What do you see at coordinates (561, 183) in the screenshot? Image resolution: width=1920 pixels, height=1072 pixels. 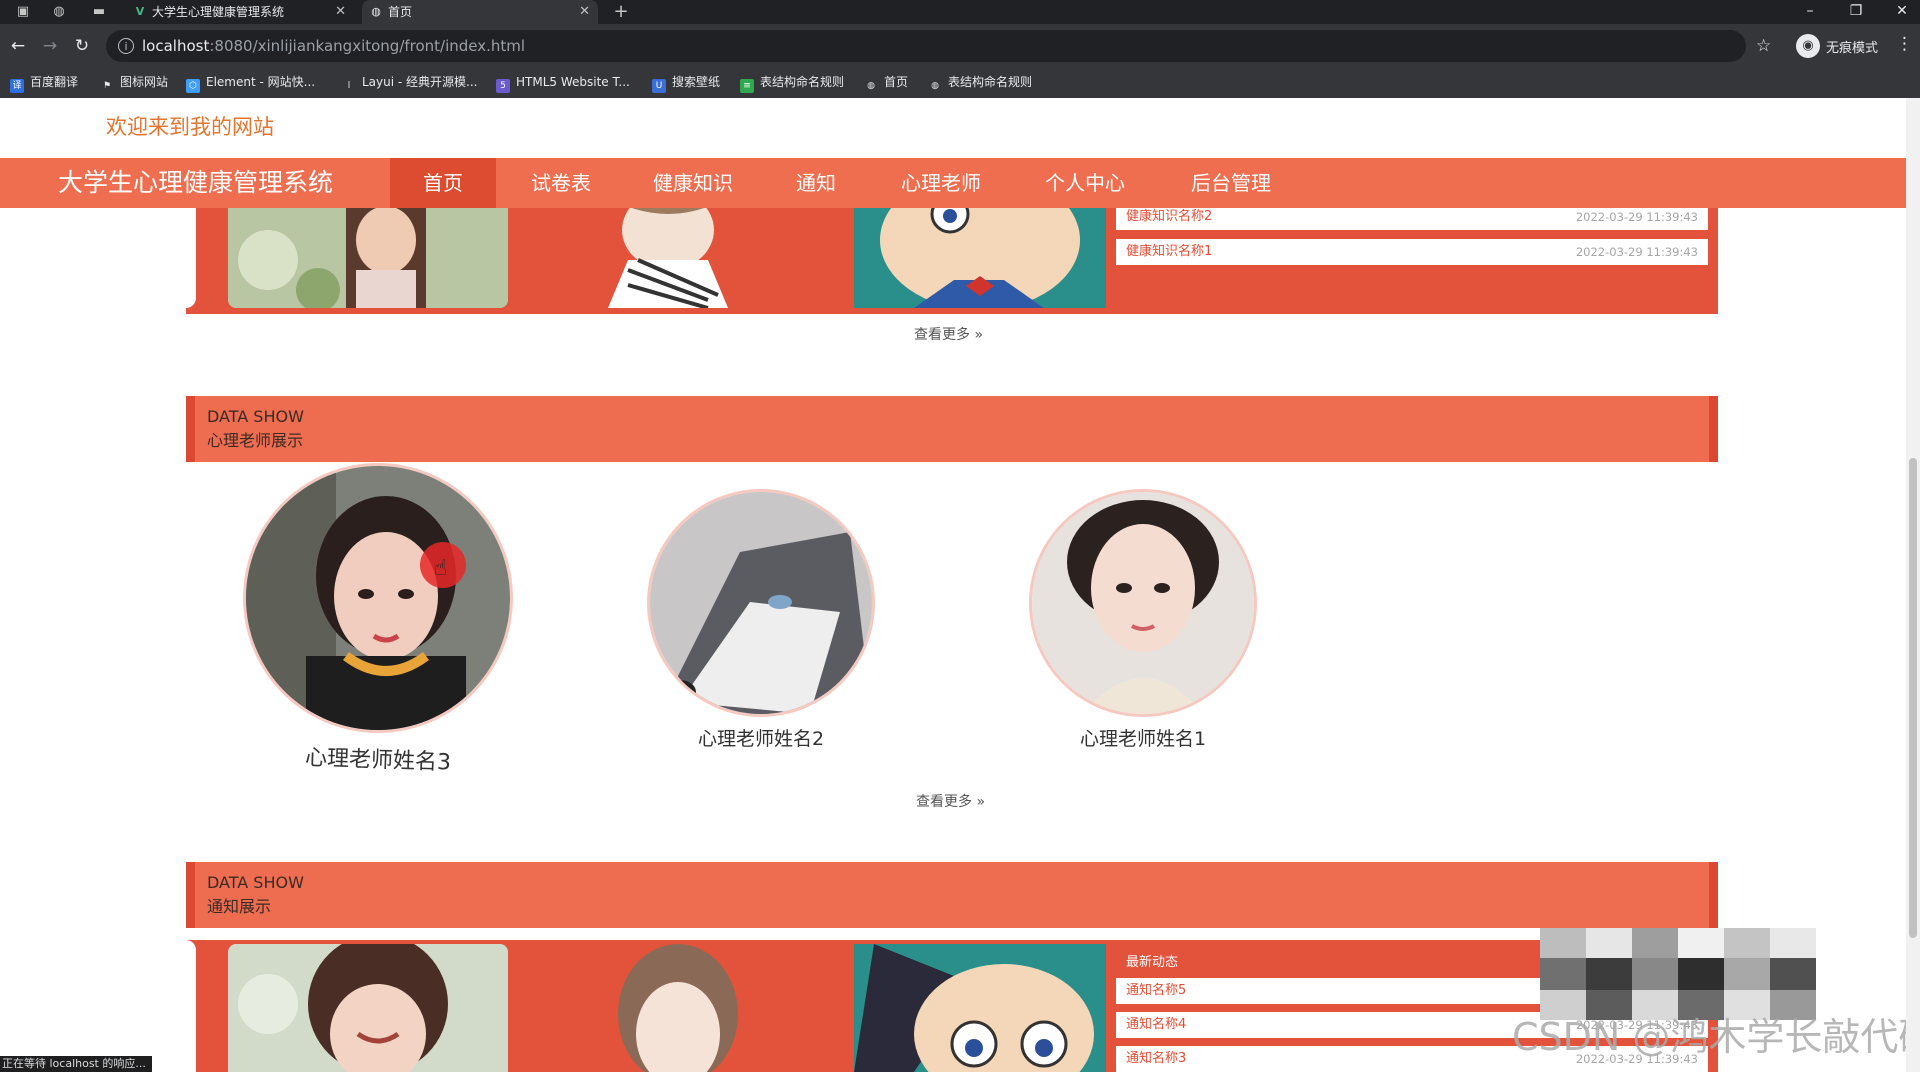 I see `nav-exam: 试卷表` at bounding box center [561, 183].